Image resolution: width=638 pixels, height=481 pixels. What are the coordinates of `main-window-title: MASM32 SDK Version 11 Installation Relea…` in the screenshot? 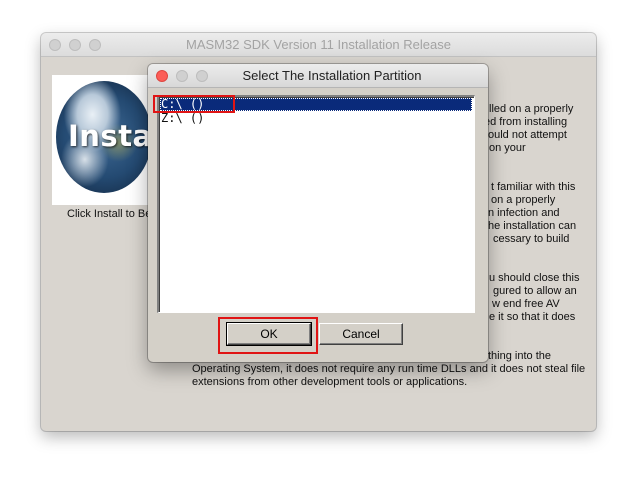 It's located at (318, 44).